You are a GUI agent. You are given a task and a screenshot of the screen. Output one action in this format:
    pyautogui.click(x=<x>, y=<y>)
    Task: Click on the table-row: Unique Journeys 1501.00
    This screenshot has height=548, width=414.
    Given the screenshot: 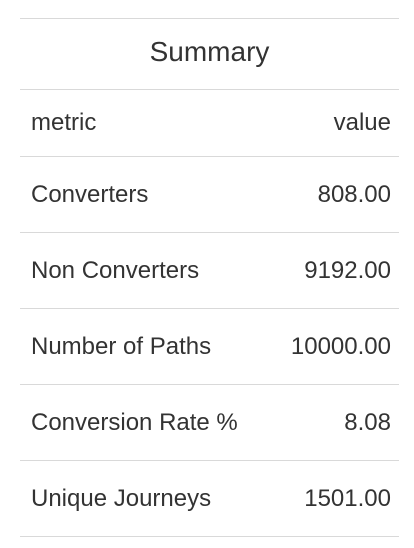 What is the action you would take?
    pyautogui.click(x=209, y=499)
    